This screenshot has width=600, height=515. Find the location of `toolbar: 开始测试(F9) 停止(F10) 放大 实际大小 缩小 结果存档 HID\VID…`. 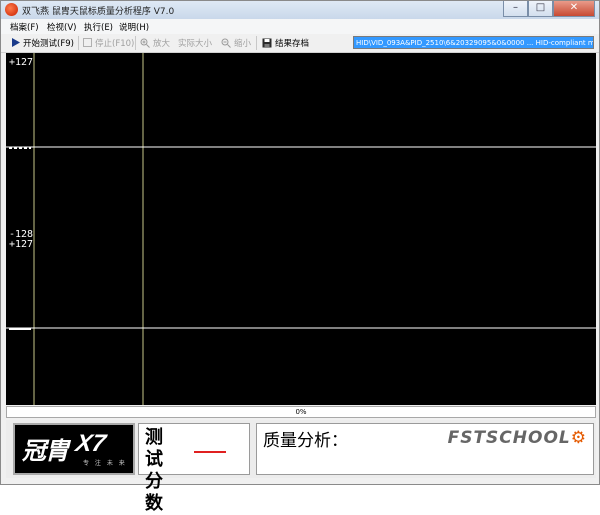

toolbar: 开始测试(F9) 停止(F10) 放大 实际大小 缩小 结果存档 HID\VID… is located at coordinates (300, 43).